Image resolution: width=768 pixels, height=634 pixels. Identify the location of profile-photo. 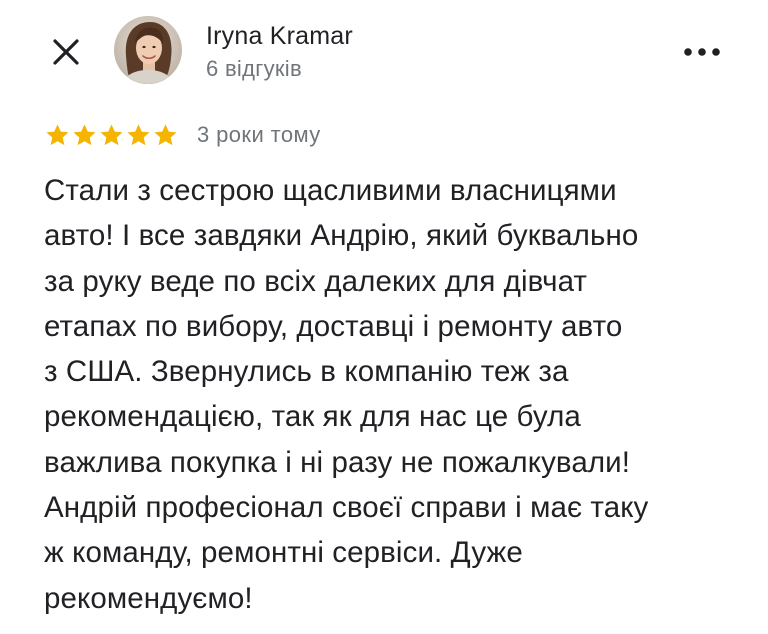
(148, 50).